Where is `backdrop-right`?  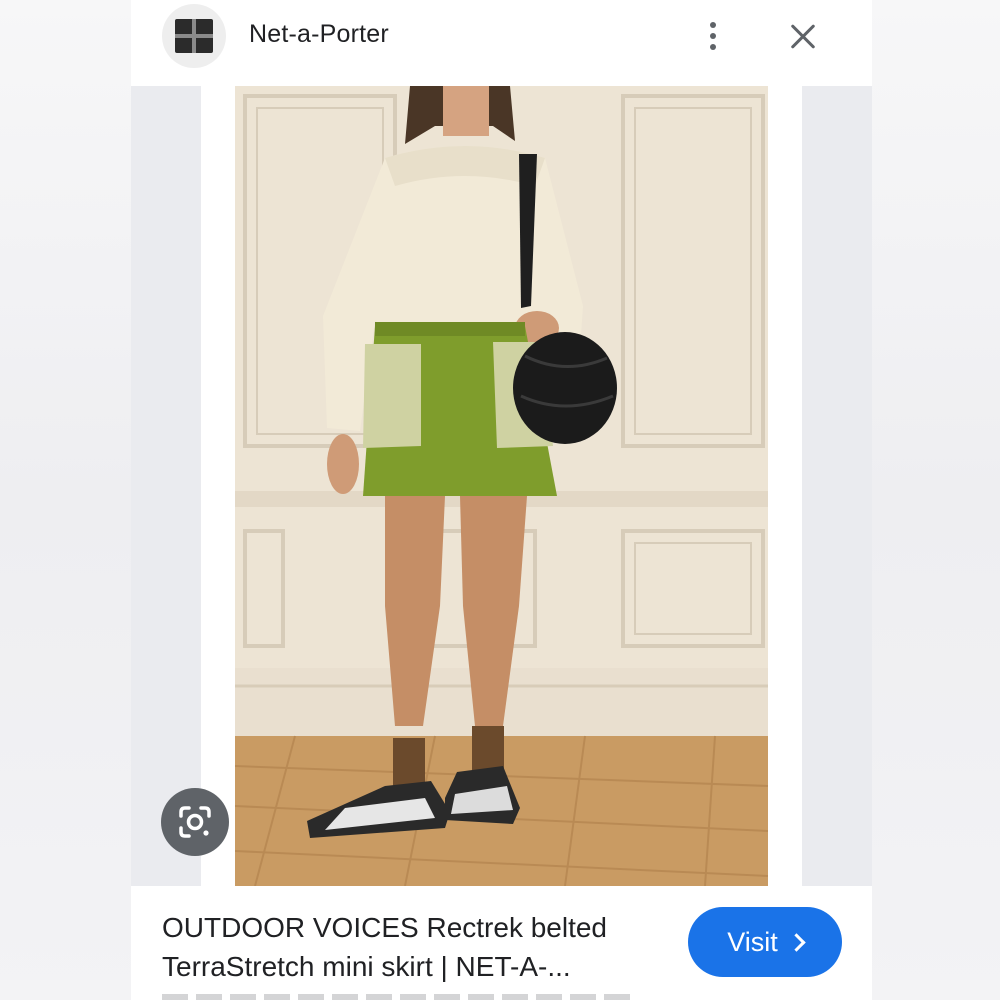
backdrop-right is located at coordinates (936, 500).